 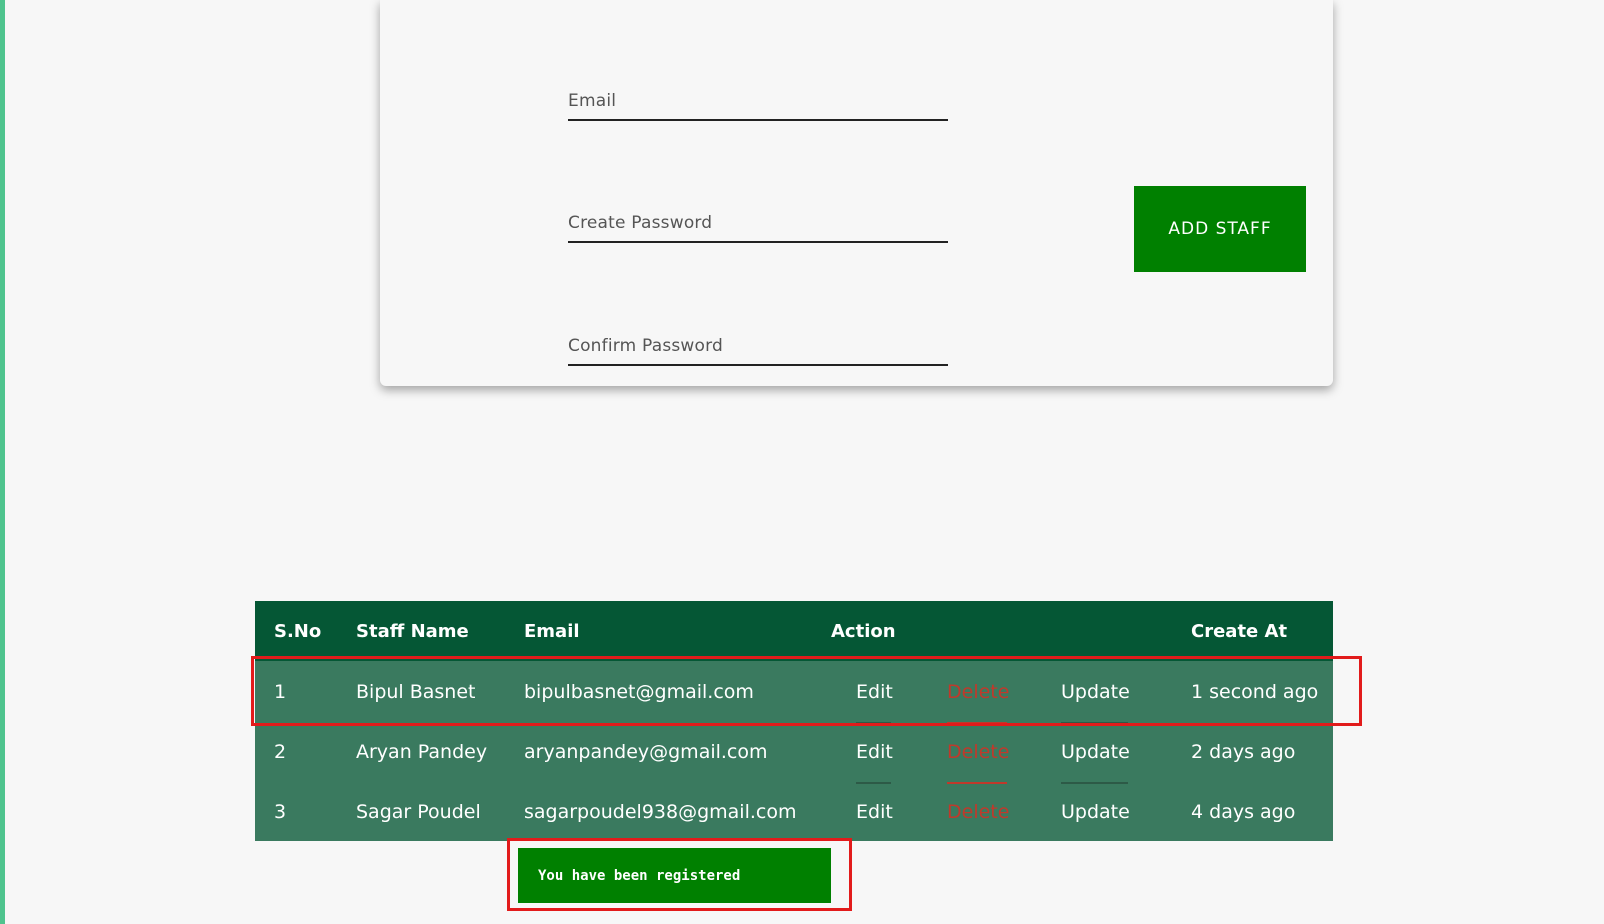 What do you see at coordinates (806, 691) in the screenshot?
I see `row-highlight-box` at bounding box center [806, 691].